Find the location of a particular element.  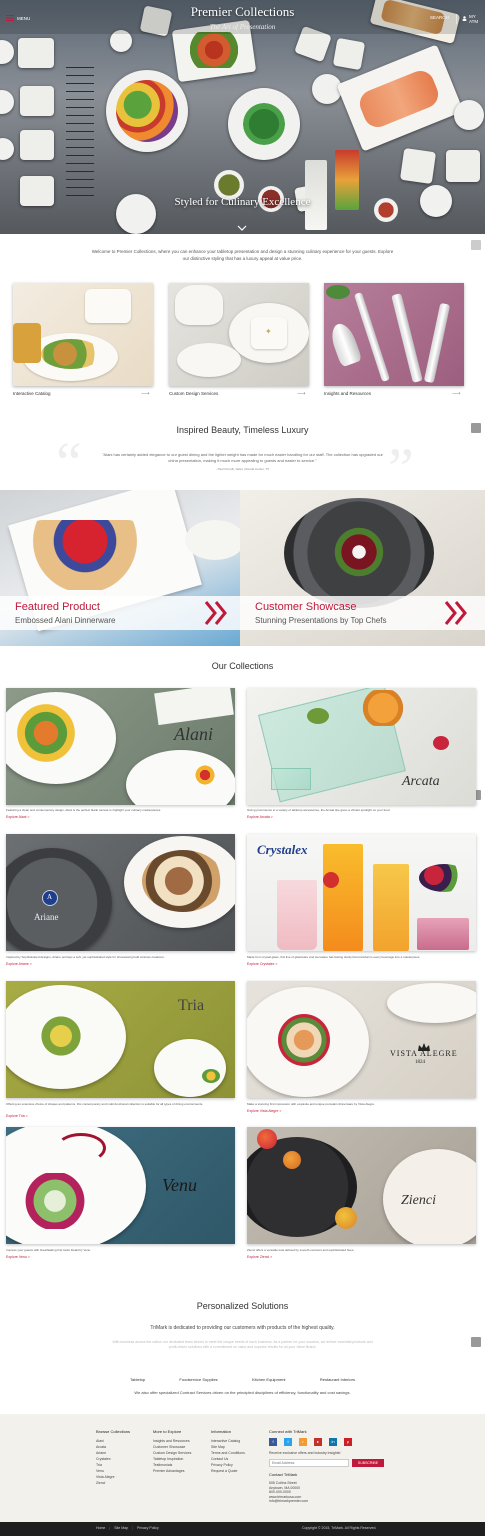

collection-link-vista-alegre: Explore Vista Alegre > is located at coordinates (264, 1111).